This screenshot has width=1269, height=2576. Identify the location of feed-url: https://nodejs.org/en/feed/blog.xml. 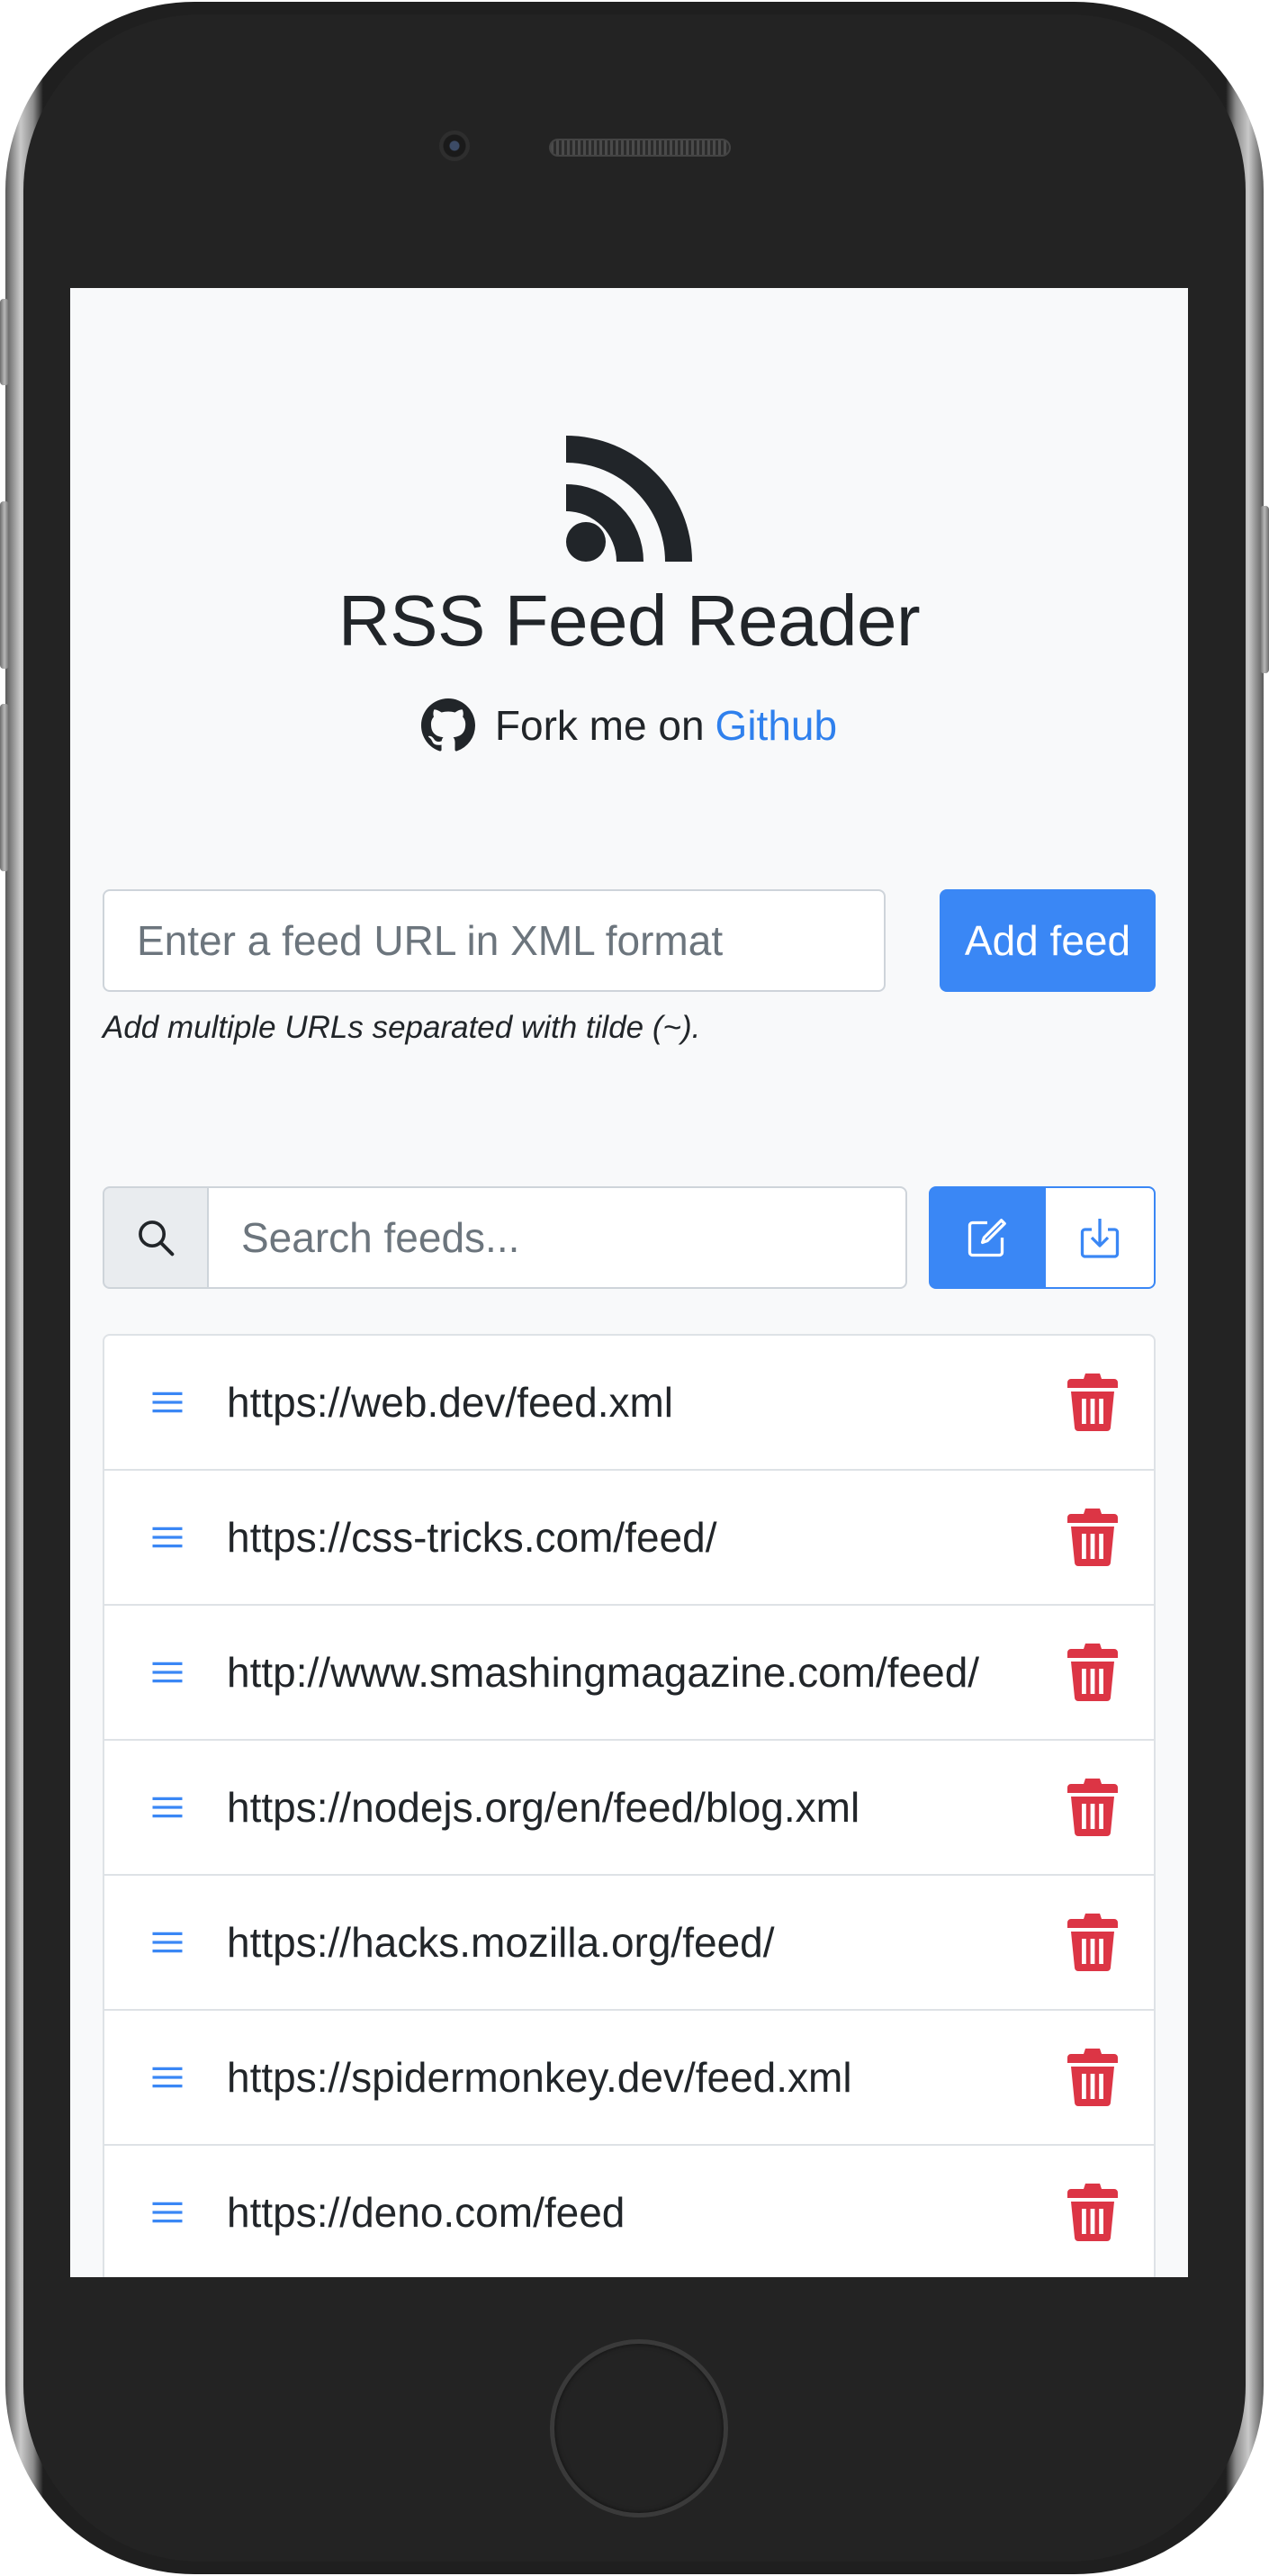
(623, 1807).